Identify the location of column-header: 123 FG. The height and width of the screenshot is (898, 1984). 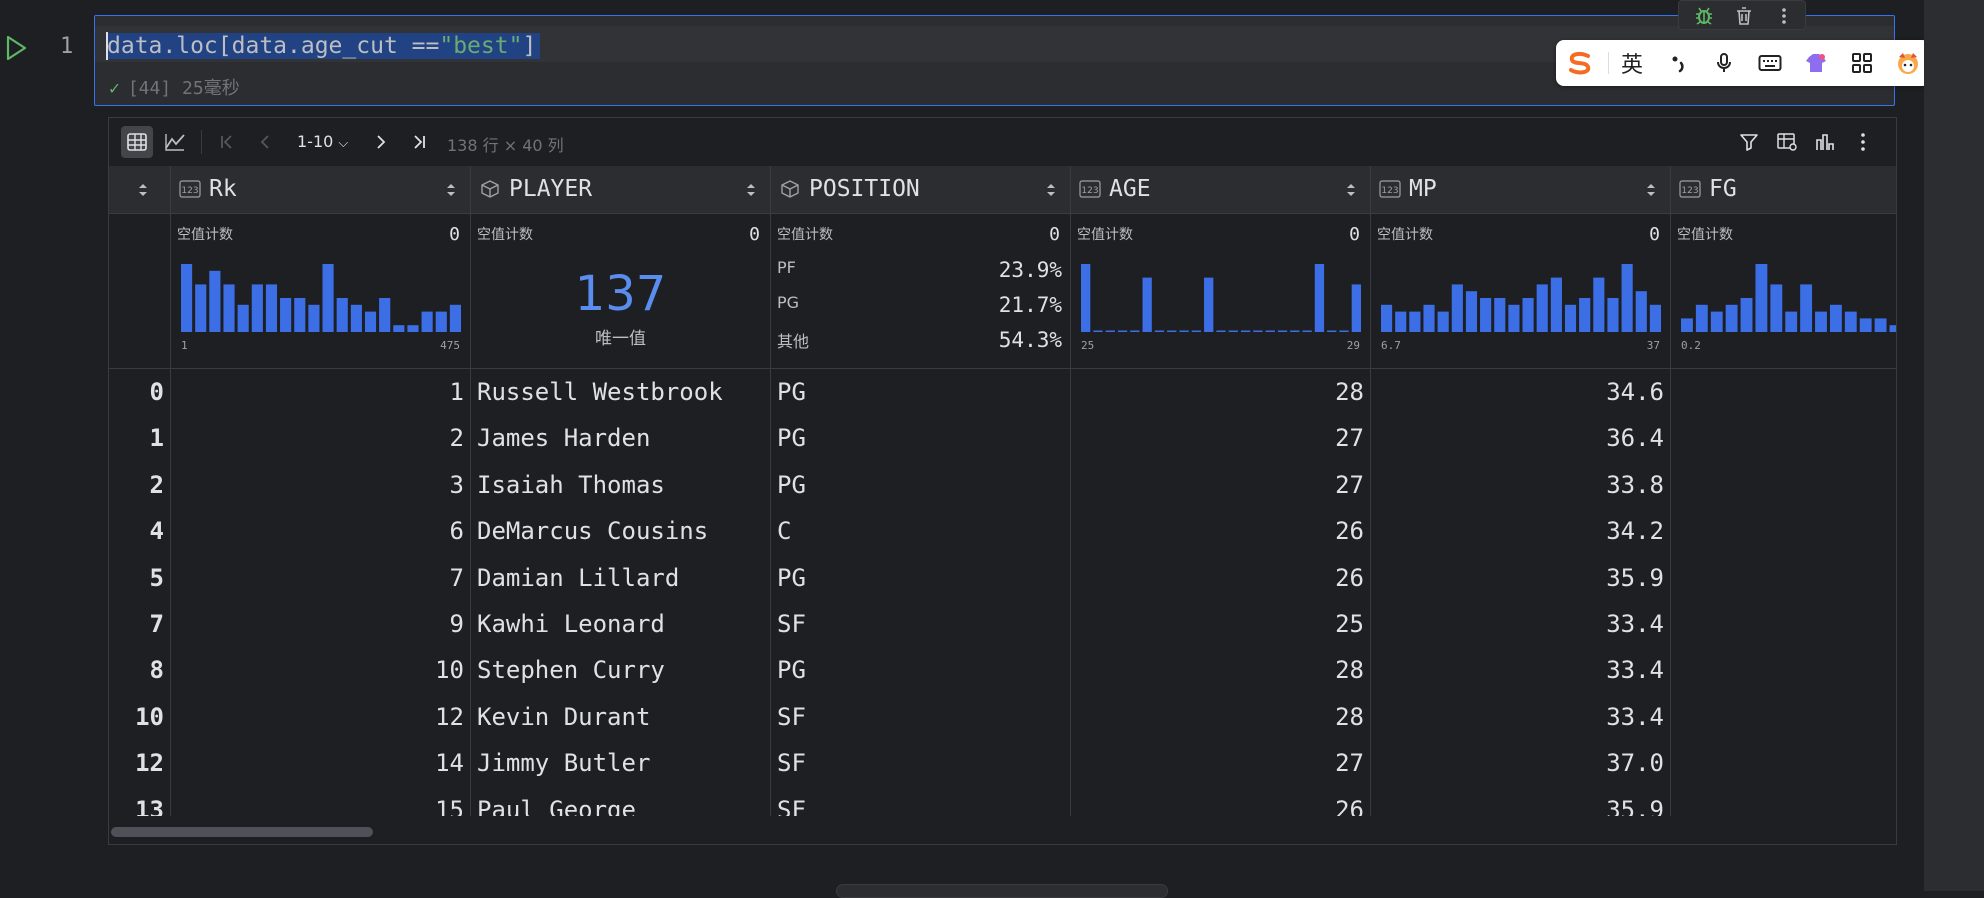
(1783, 190).